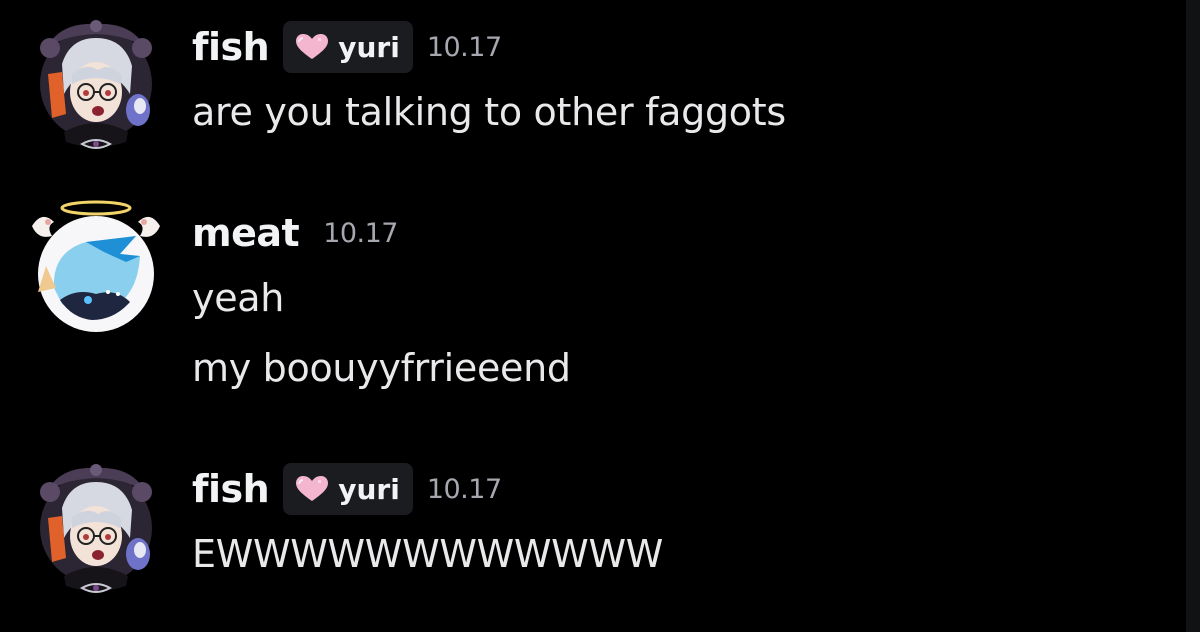 The image size is (1200, 632). What do you see at coordinates (381, 368) in the screenshot?
I see `message-text: my boouyyfrrieeend` at bounding box center [381, 368].